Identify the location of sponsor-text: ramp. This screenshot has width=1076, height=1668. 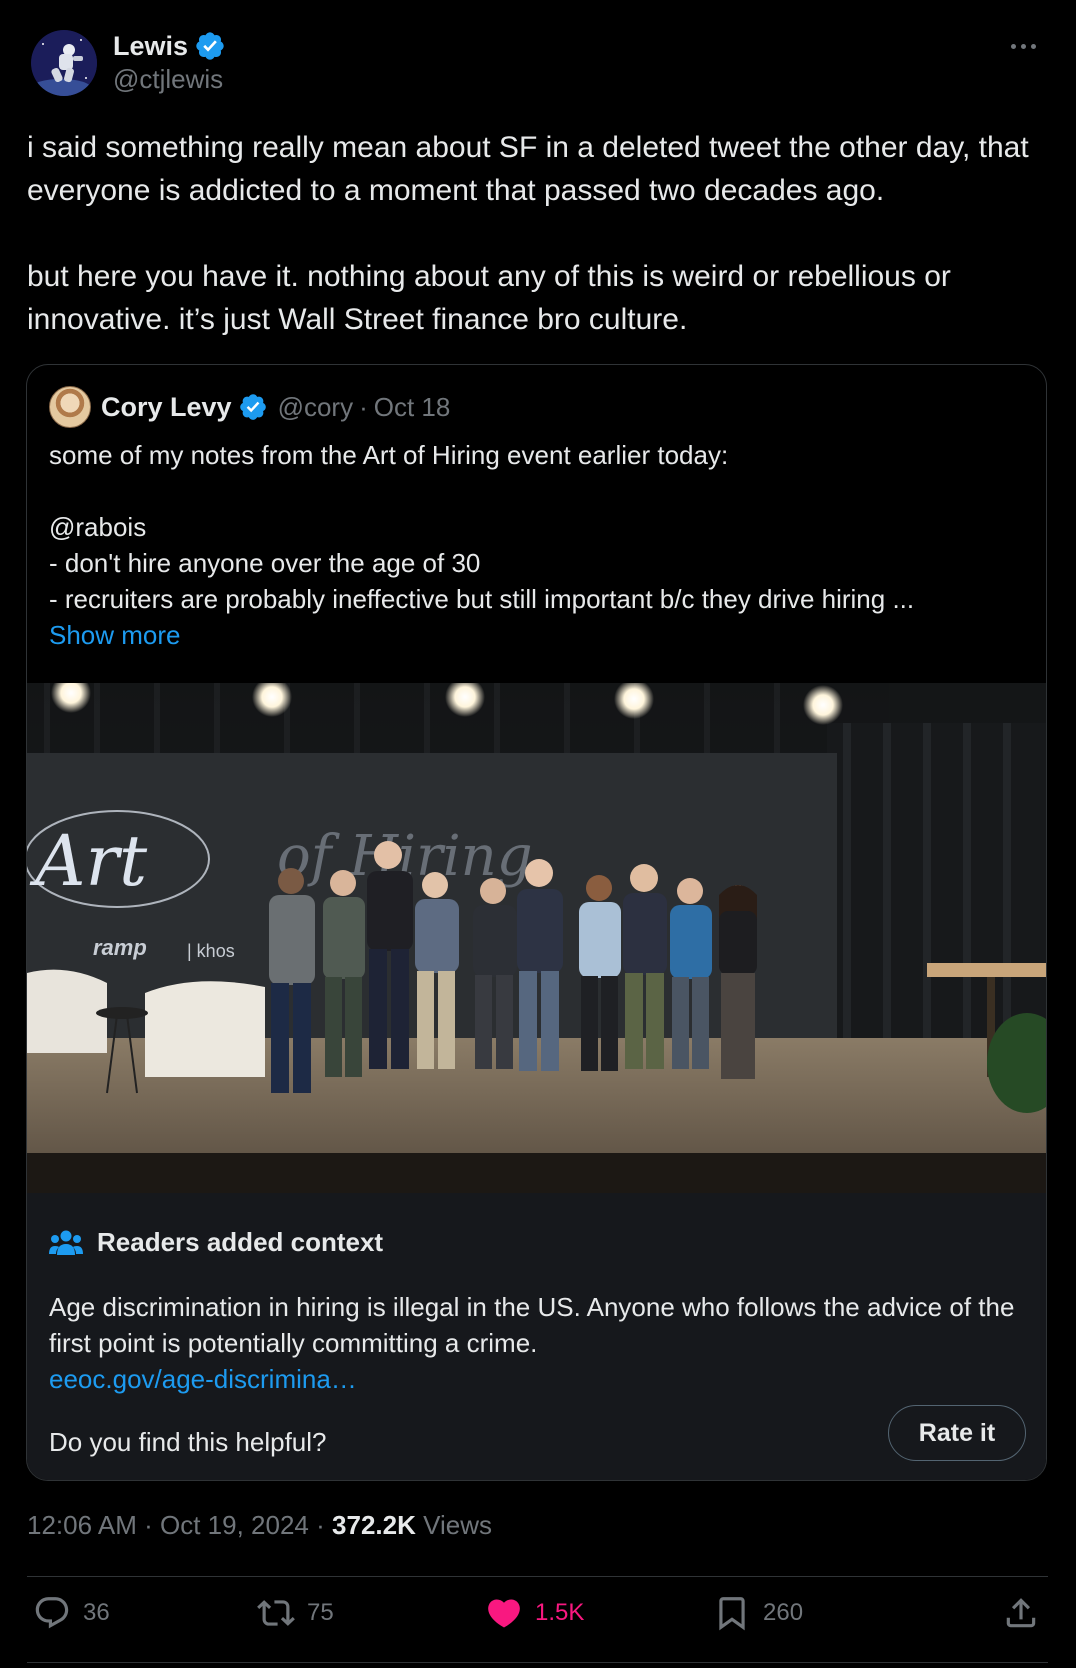
(120, 947).